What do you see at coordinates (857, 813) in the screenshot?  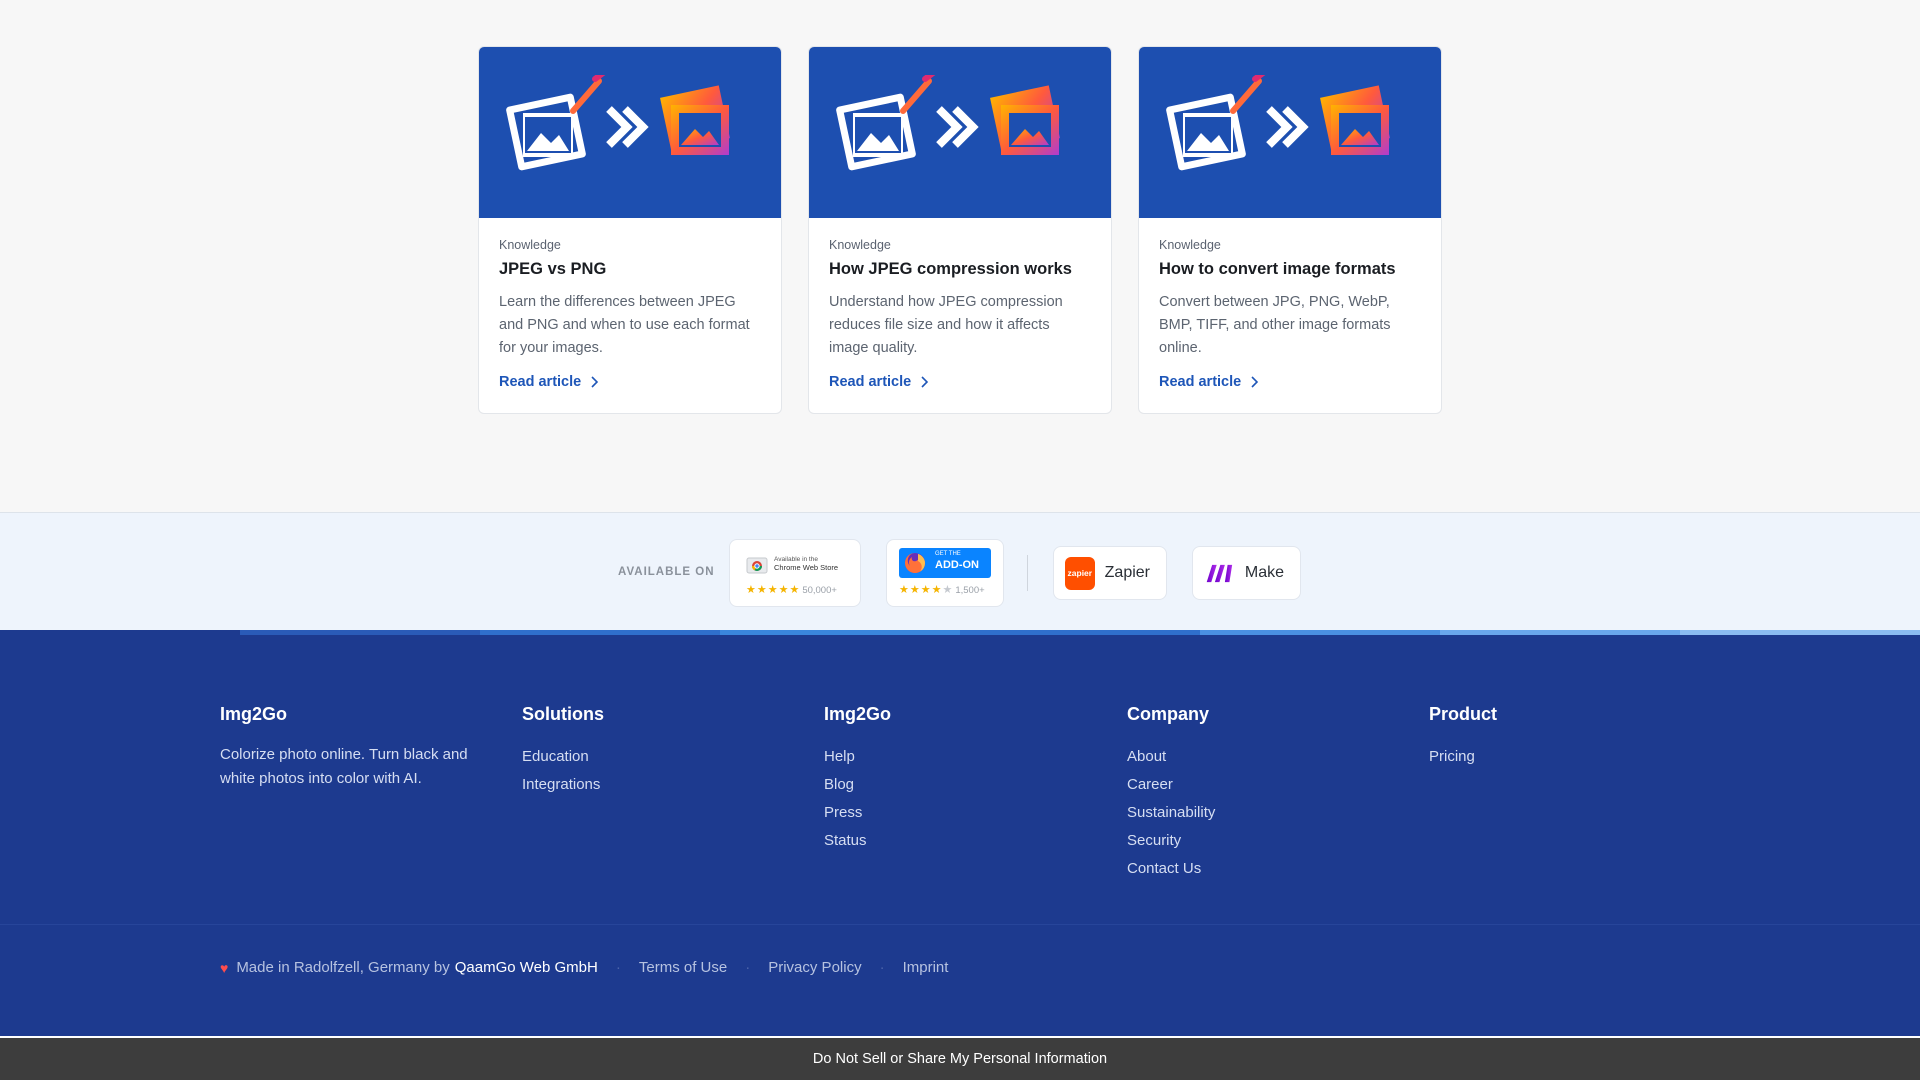 I see `footer-link-press: Press` at bounding box center [857, 813].